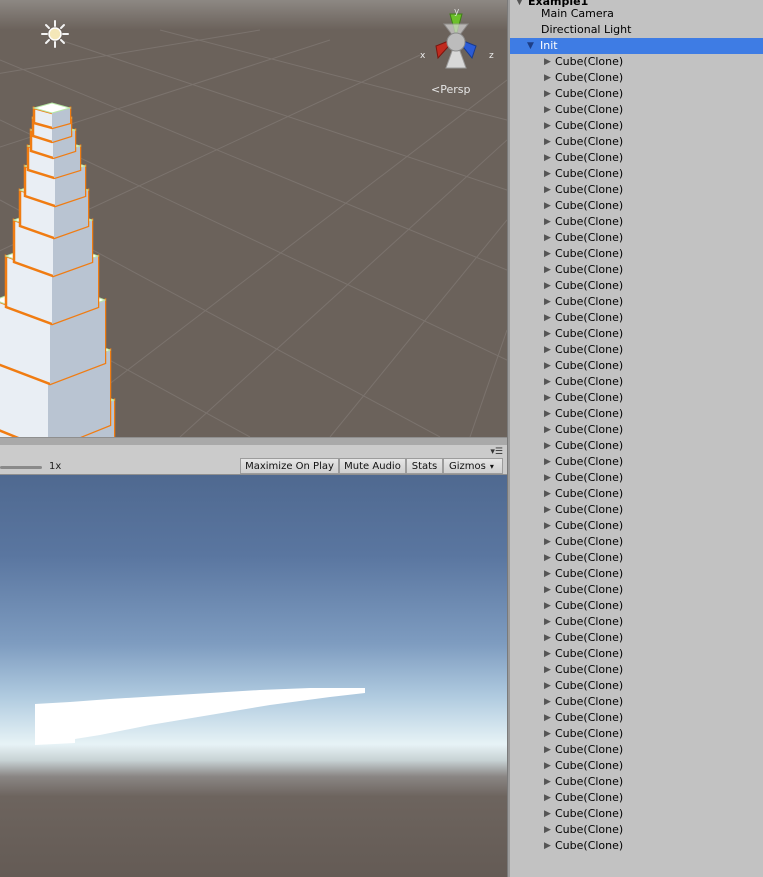  Describe the element at coordinates (21, 467) in the screenshot. I see `scale-slider` at that location.